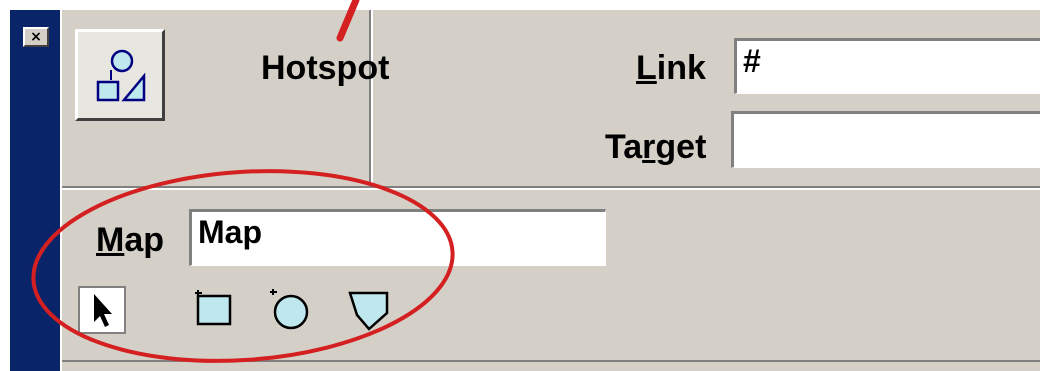  I want to click on link-label: Link, so click(671, 68).